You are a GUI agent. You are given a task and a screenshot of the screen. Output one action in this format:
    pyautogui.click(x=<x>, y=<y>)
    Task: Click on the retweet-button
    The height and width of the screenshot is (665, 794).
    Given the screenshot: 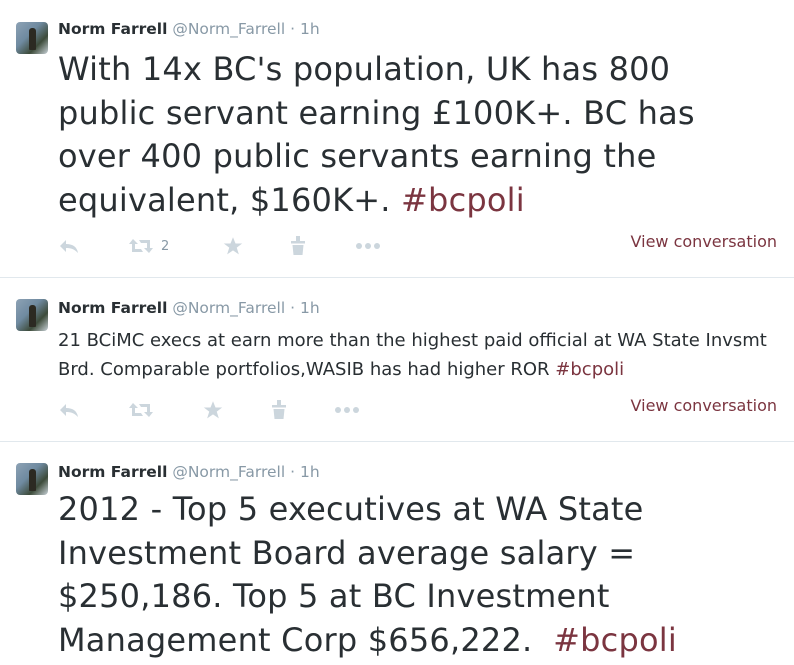 What is the action you would take?
    pyautogui.click(x=145, y=410)
    